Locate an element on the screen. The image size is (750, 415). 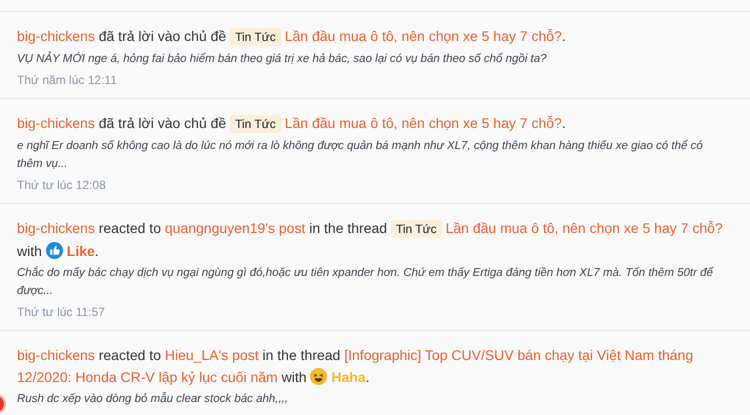
thread-link: 12/2020: Honda CR-V lập kỷ lục cuối năm is located at coordinates (147, 377).